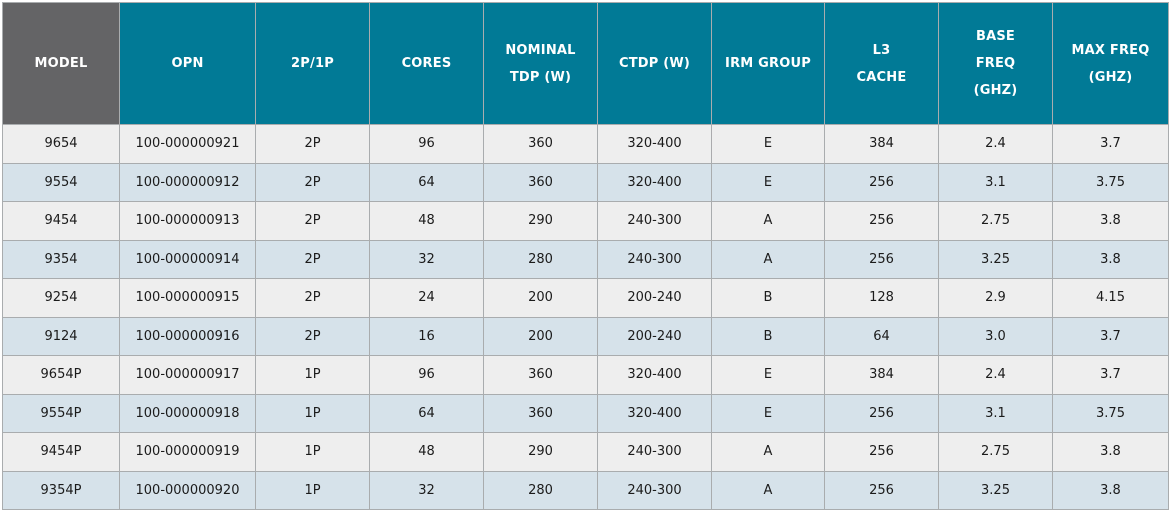  I want to click on column-header-line: TDP (W), so click(540, 77).